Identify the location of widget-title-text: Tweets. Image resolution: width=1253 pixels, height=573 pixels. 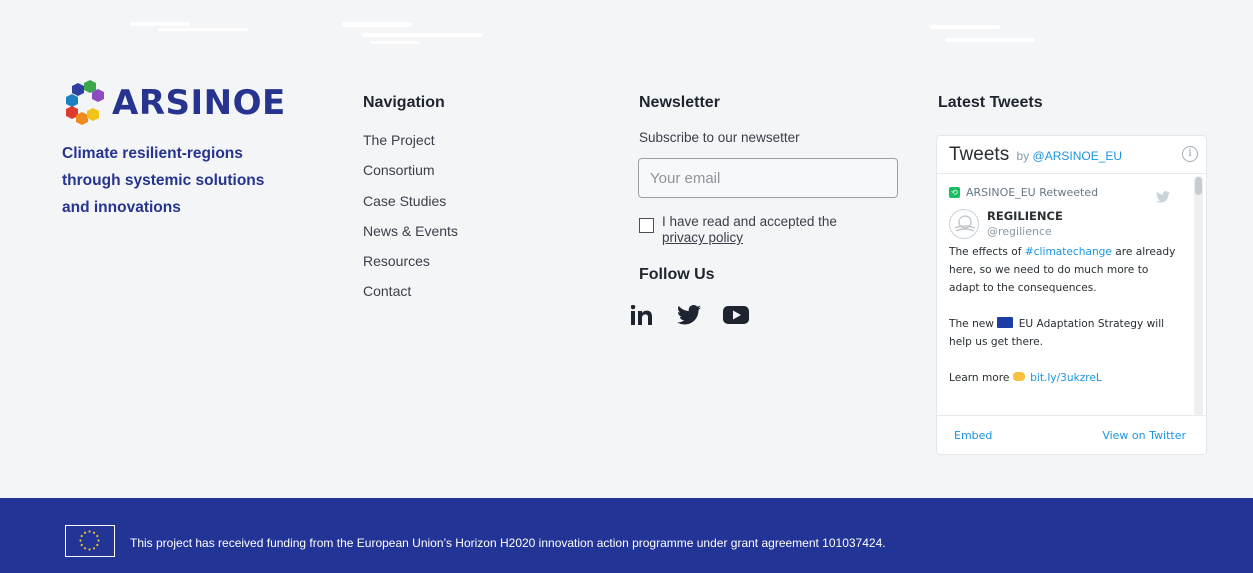
(979, 154).